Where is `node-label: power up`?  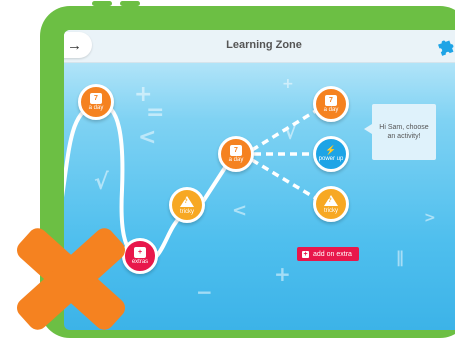
node-label: power up is located at coordinates (331, 159).